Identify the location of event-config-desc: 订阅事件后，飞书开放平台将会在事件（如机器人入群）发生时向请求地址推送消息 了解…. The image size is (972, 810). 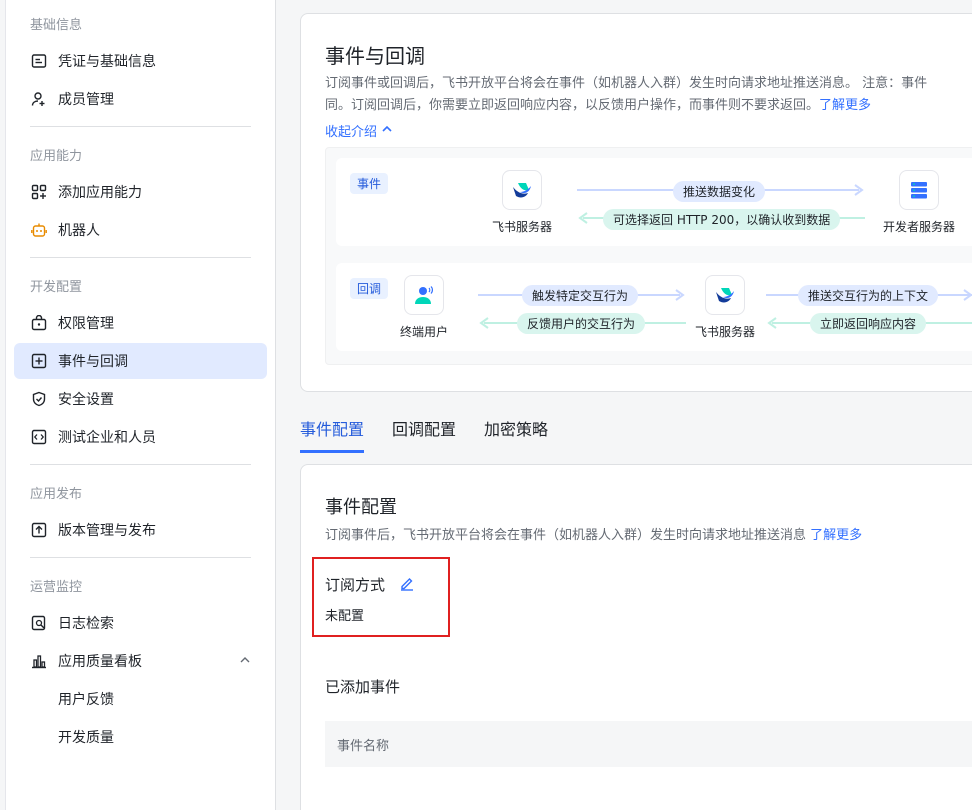
(593, 535).